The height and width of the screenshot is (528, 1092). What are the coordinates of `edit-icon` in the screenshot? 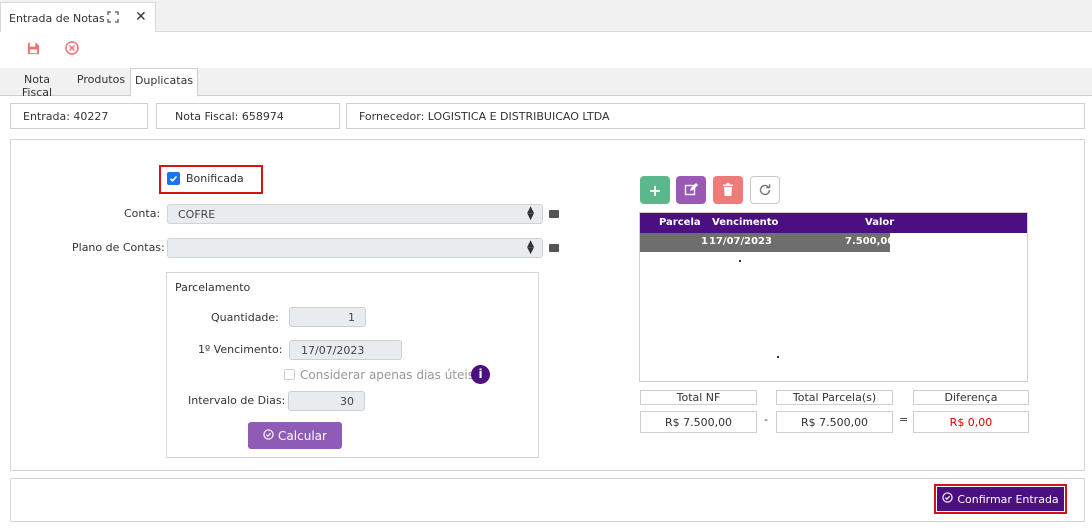 It's located at (691, 189).